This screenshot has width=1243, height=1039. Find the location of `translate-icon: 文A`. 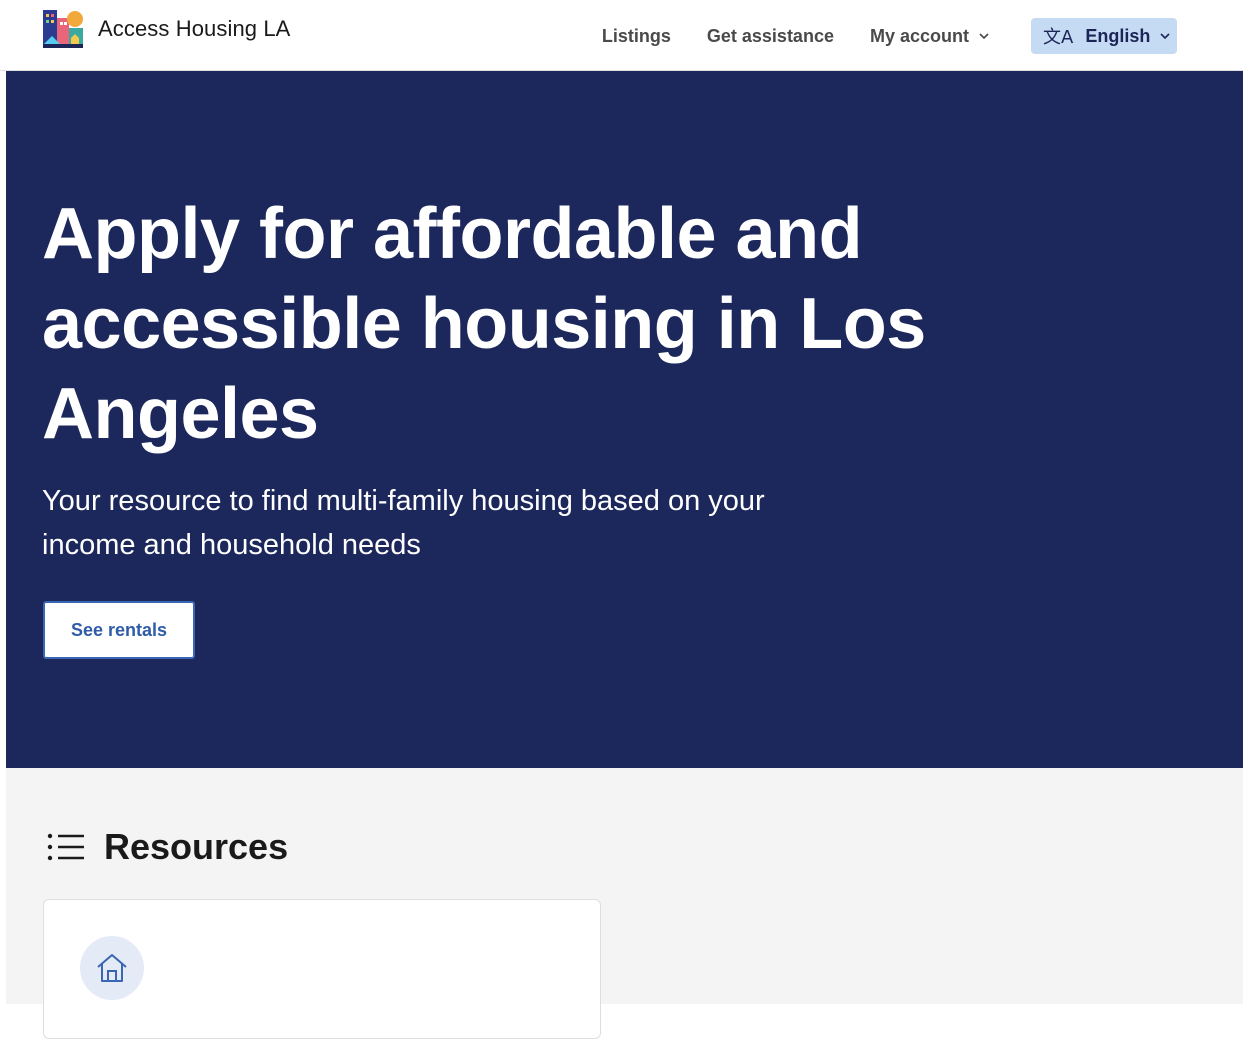

translate-icon: 文A is located at coordinates (1058, 37).